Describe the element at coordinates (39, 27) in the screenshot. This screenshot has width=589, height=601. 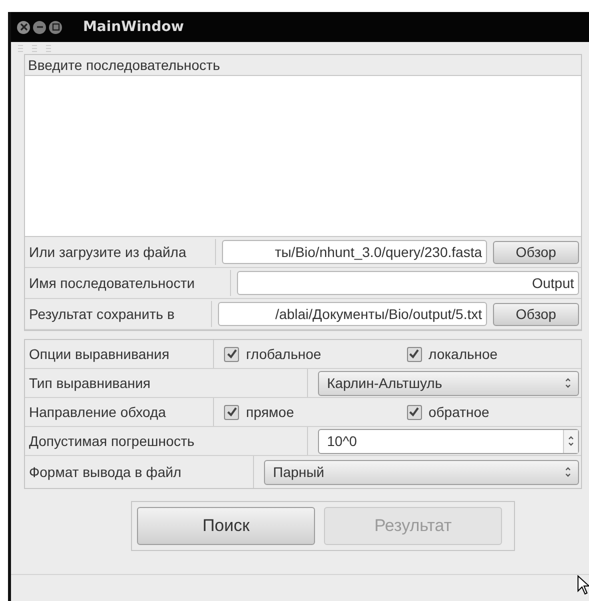
I see `minimize-icon` at that location.